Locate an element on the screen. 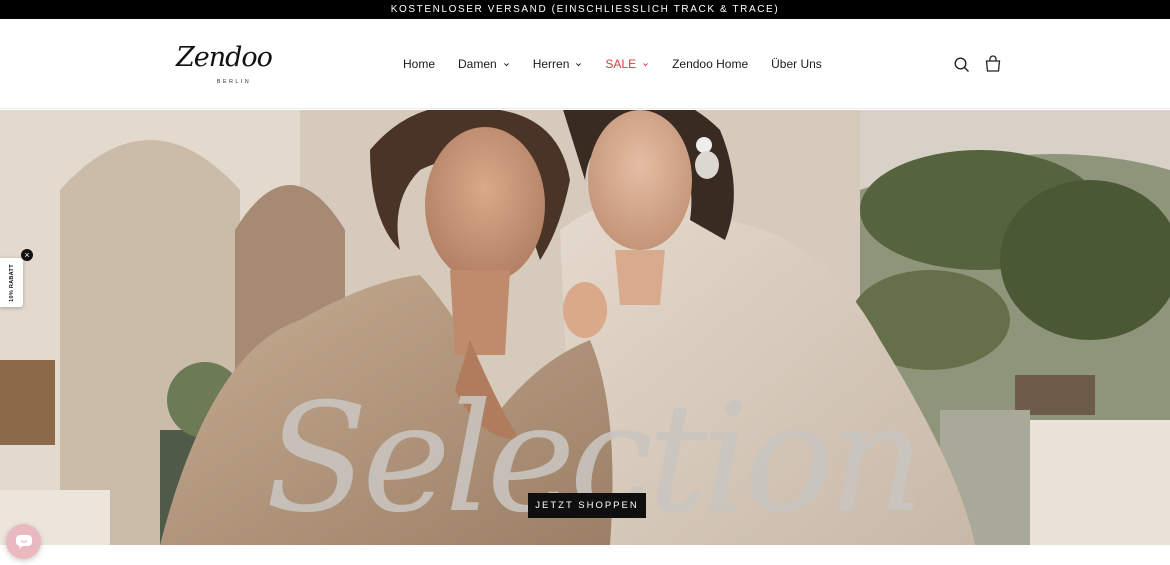 The image size is (1170, 565). discount-label: 10% RABATT is located at coordinates (12, 283).